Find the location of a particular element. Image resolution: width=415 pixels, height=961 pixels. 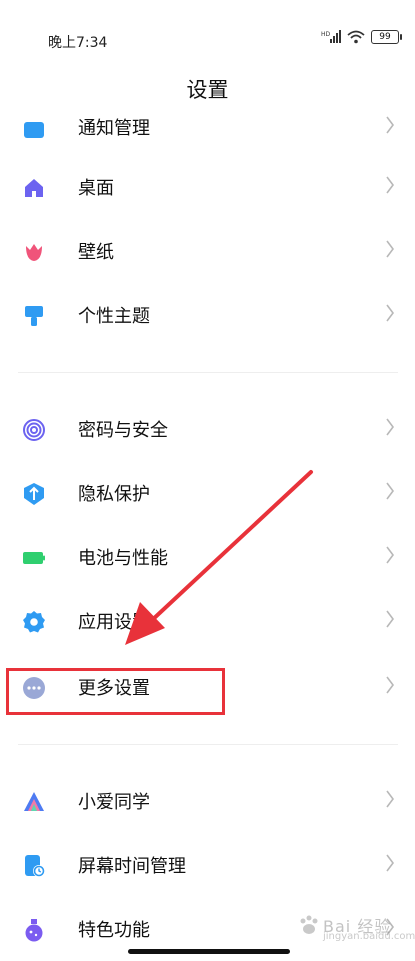

xiaoai-icon is located at coordinates (34, 801).